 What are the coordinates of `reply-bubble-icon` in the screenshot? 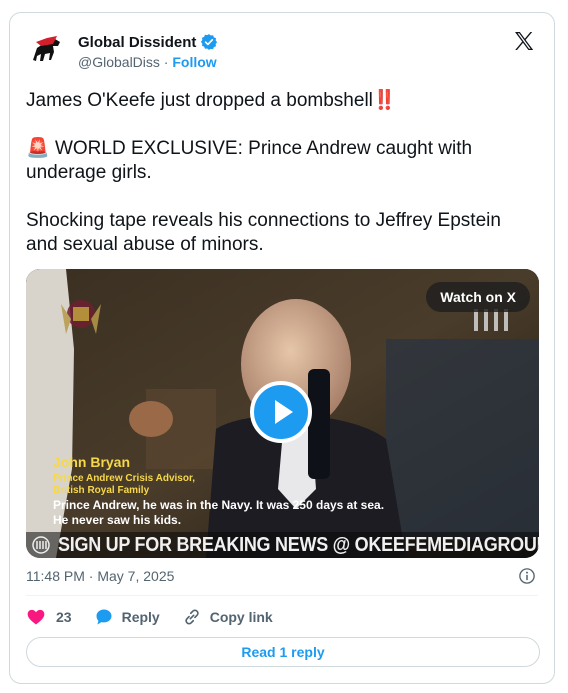 It's located at (104, 617).